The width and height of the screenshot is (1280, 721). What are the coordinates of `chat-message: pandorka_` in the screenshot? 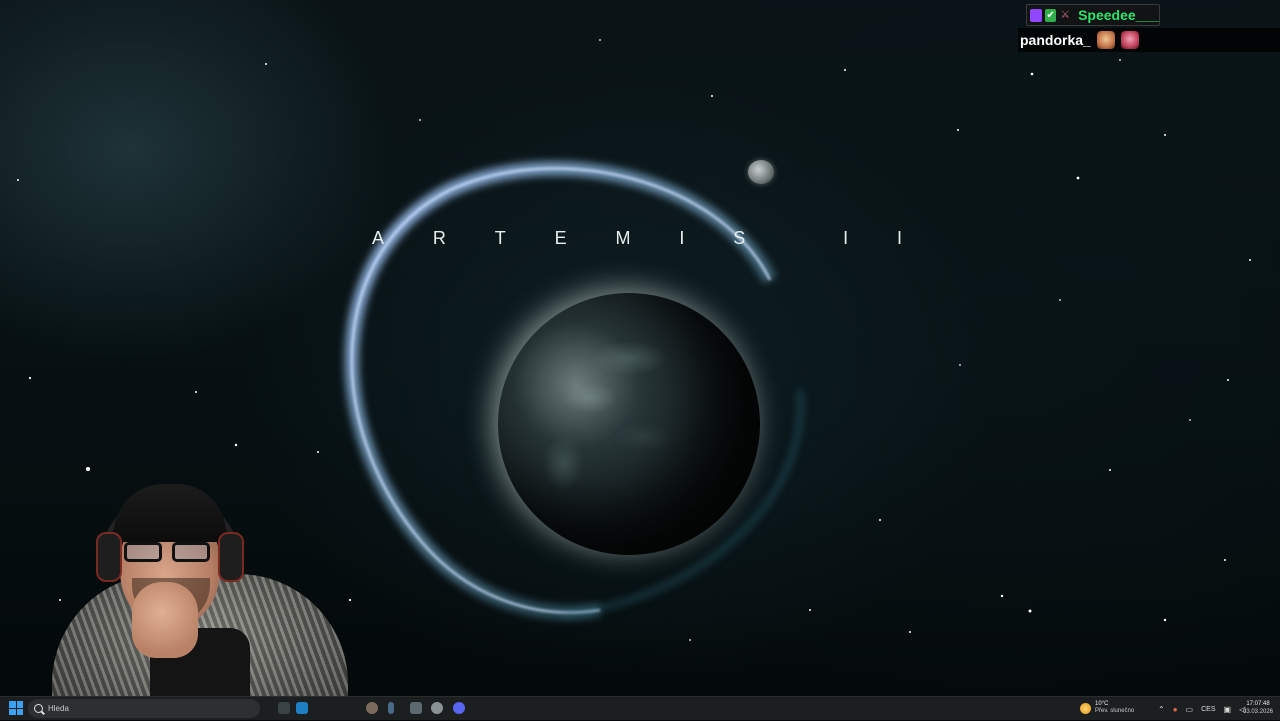 It's located at (1149, 40).